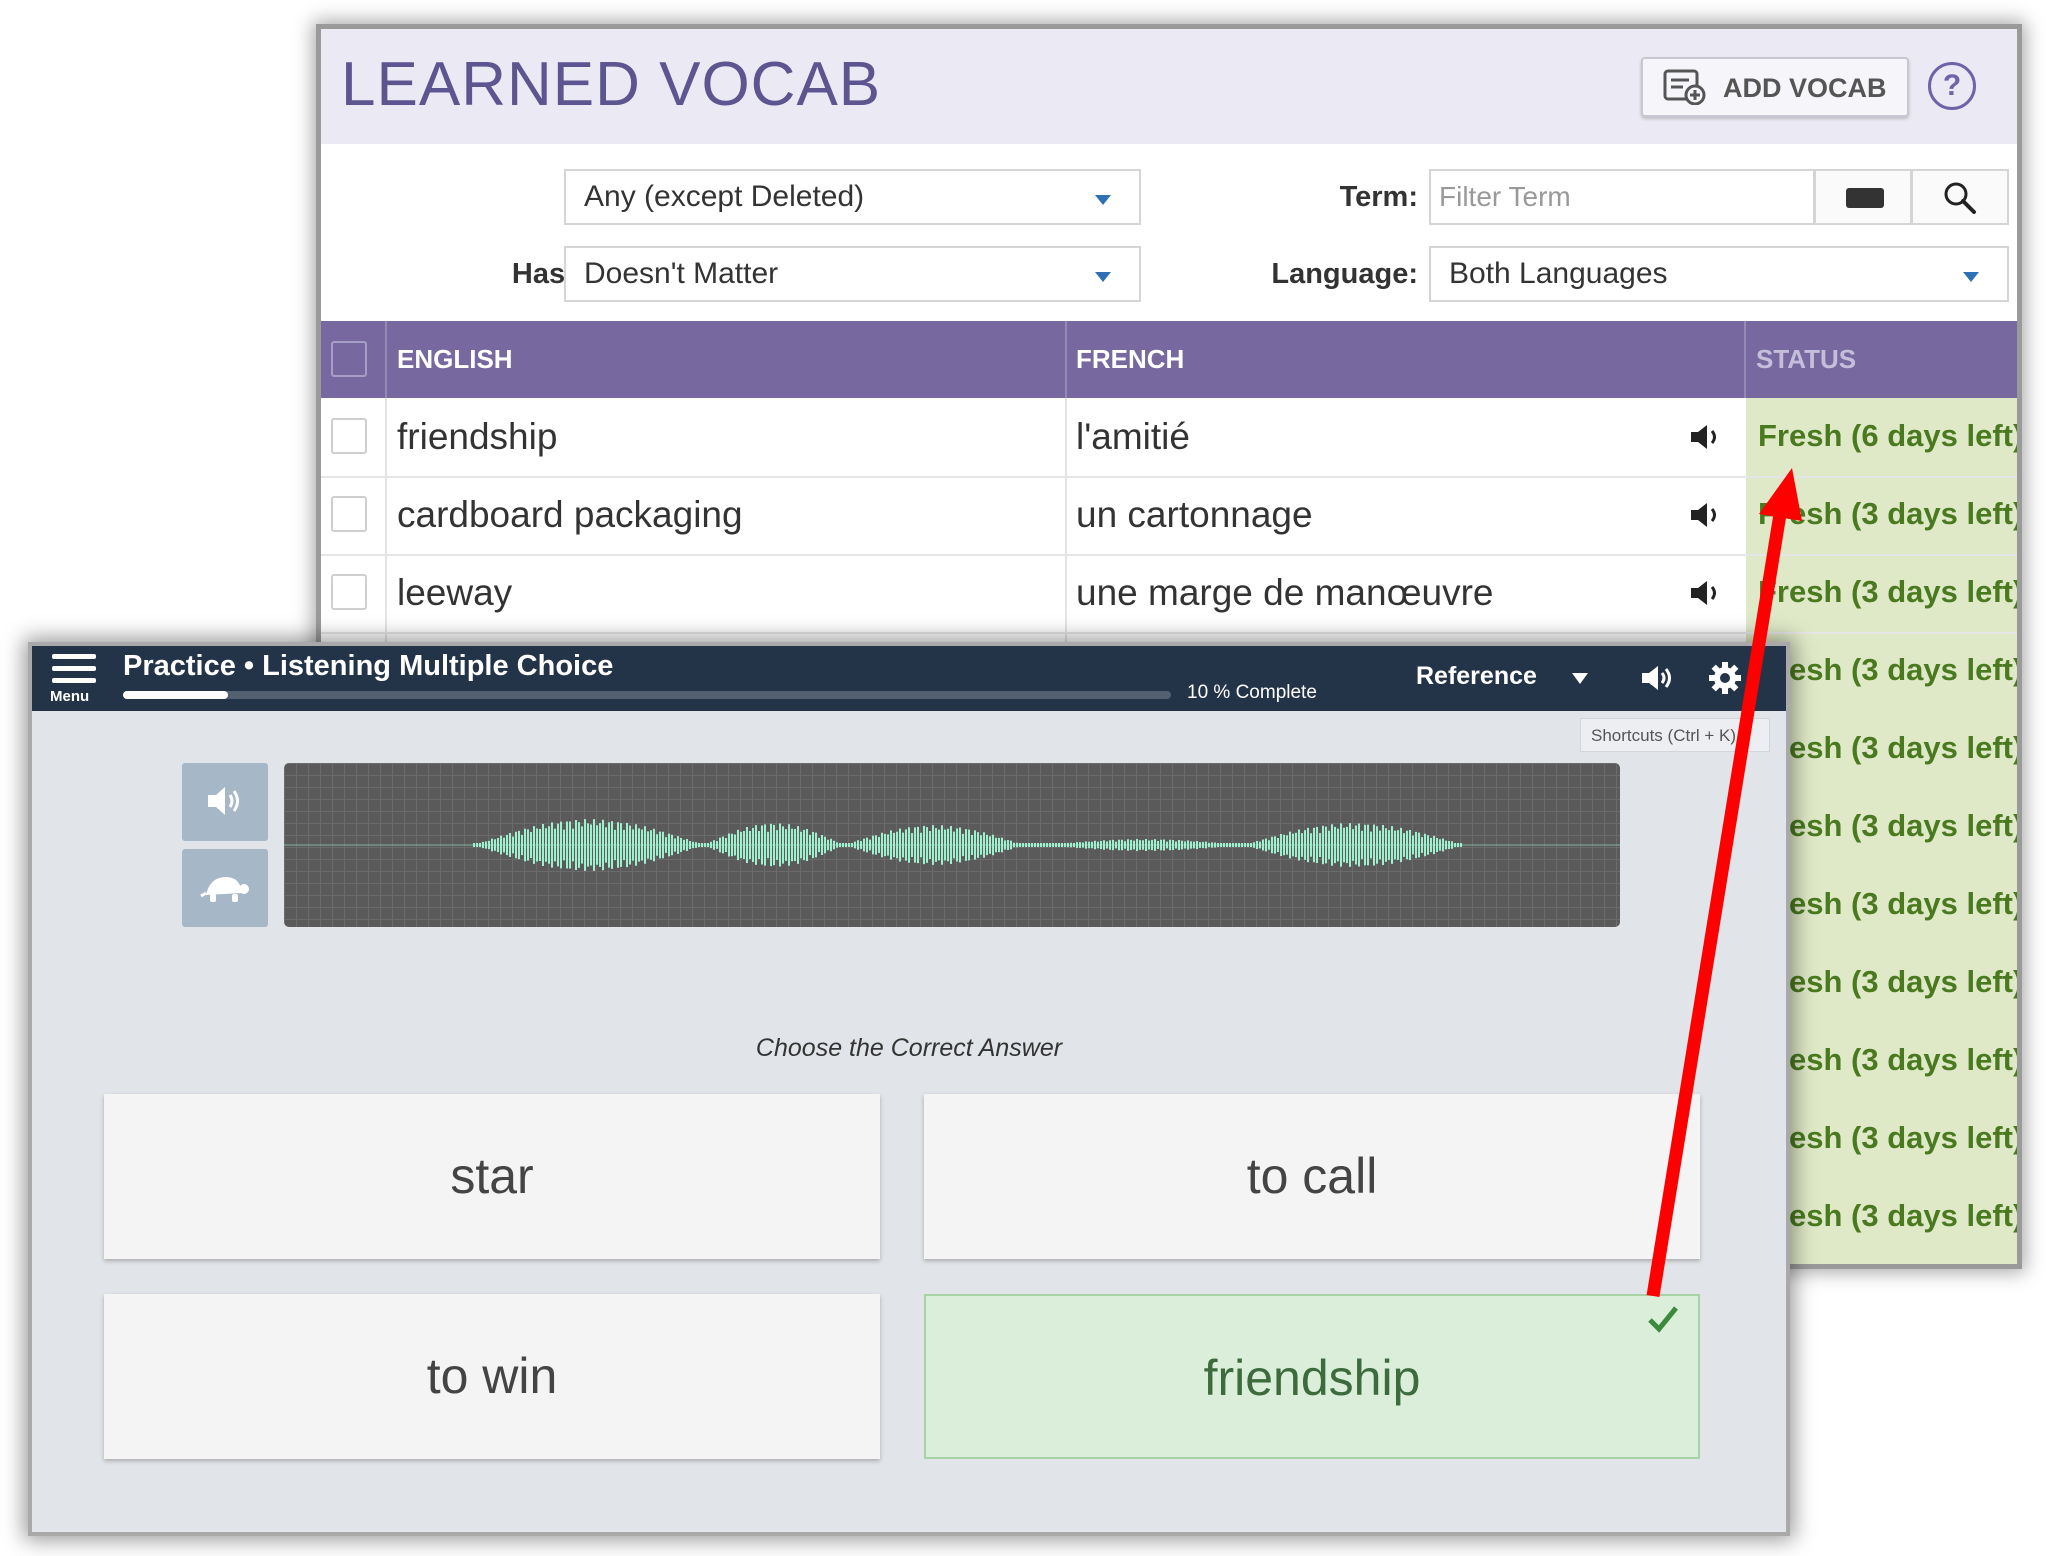 Image resolution: width=2048 pixels, height=1556 pixels. Describe the element at coordinates (1887, 435) in the screenshot. I see `status-text: Fresh (6 days left)` at that location.